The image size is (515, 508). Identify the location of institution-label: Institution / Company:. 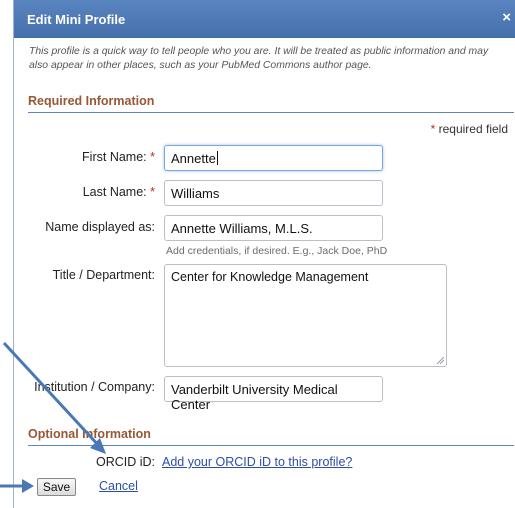
(94, 387).